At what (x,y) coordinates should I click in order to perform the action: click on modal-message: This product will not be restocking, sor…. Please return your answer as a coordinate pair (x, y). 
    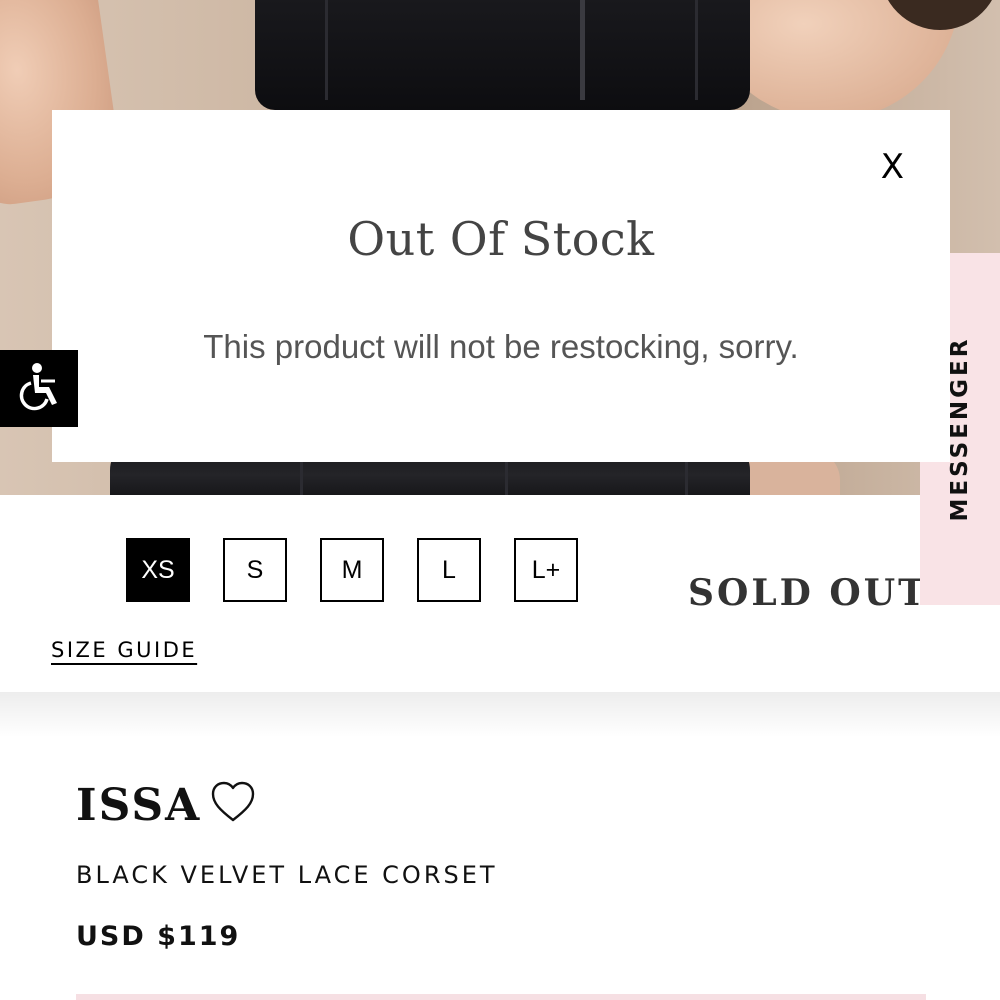
    Looking at the image, I should click on (501, 346).